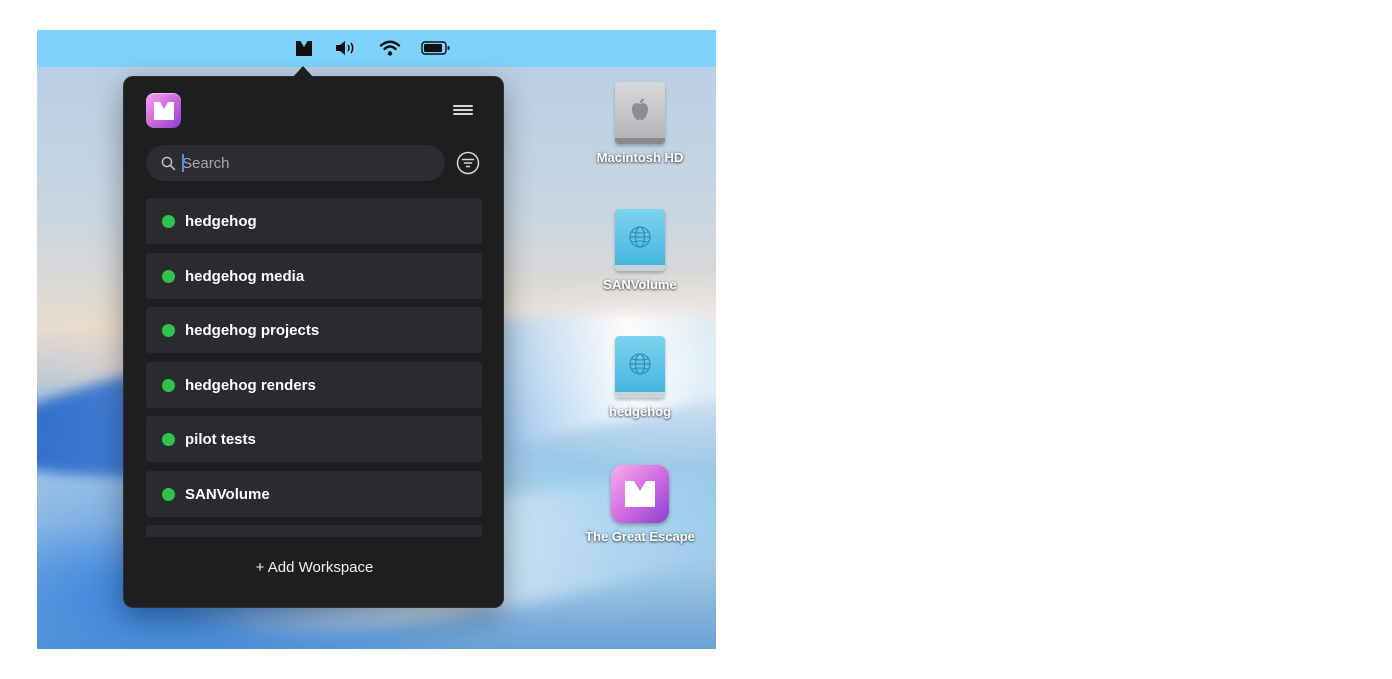 This screenshot has width=1392, height=679. Describe the element at coordinates (183, 163) in the screenshot. I see `text-caret` at that location.